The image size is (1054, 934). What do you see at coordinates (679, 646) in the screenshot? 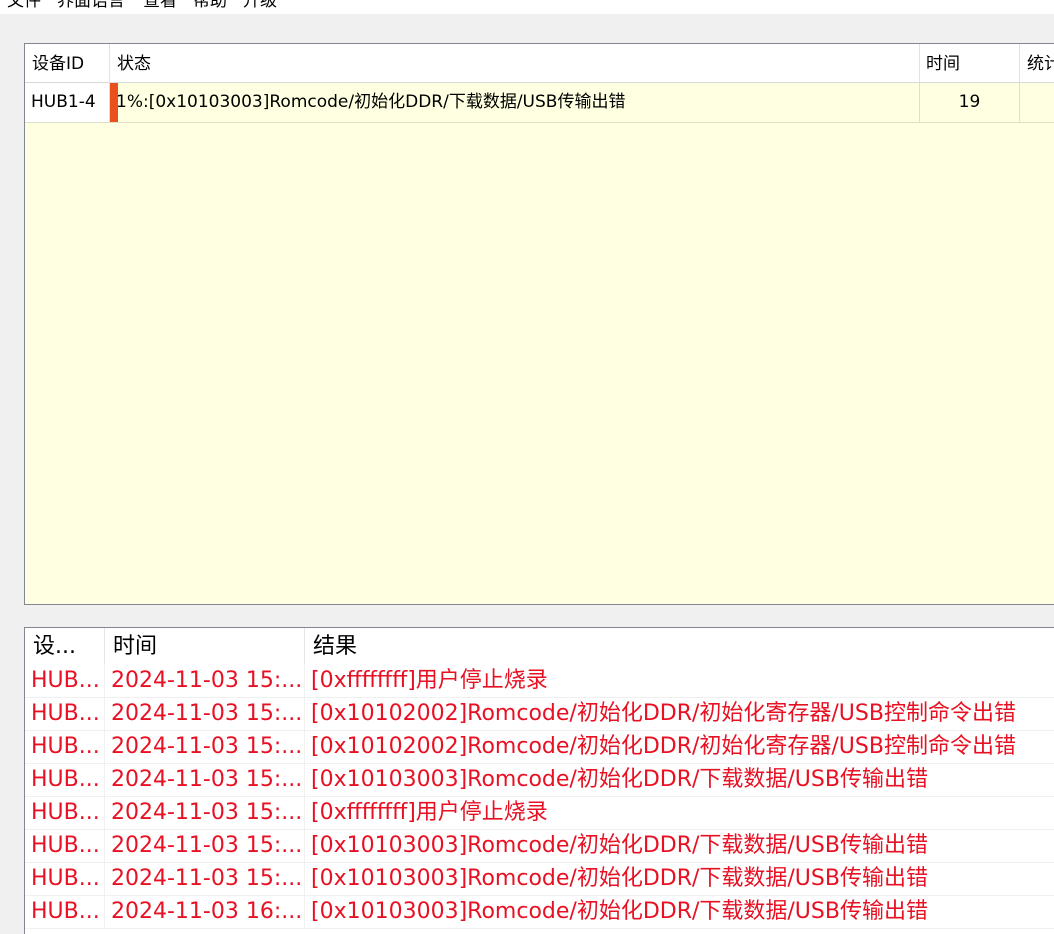
I see `column-header-result: 结果` at bounding box center [679, 646].